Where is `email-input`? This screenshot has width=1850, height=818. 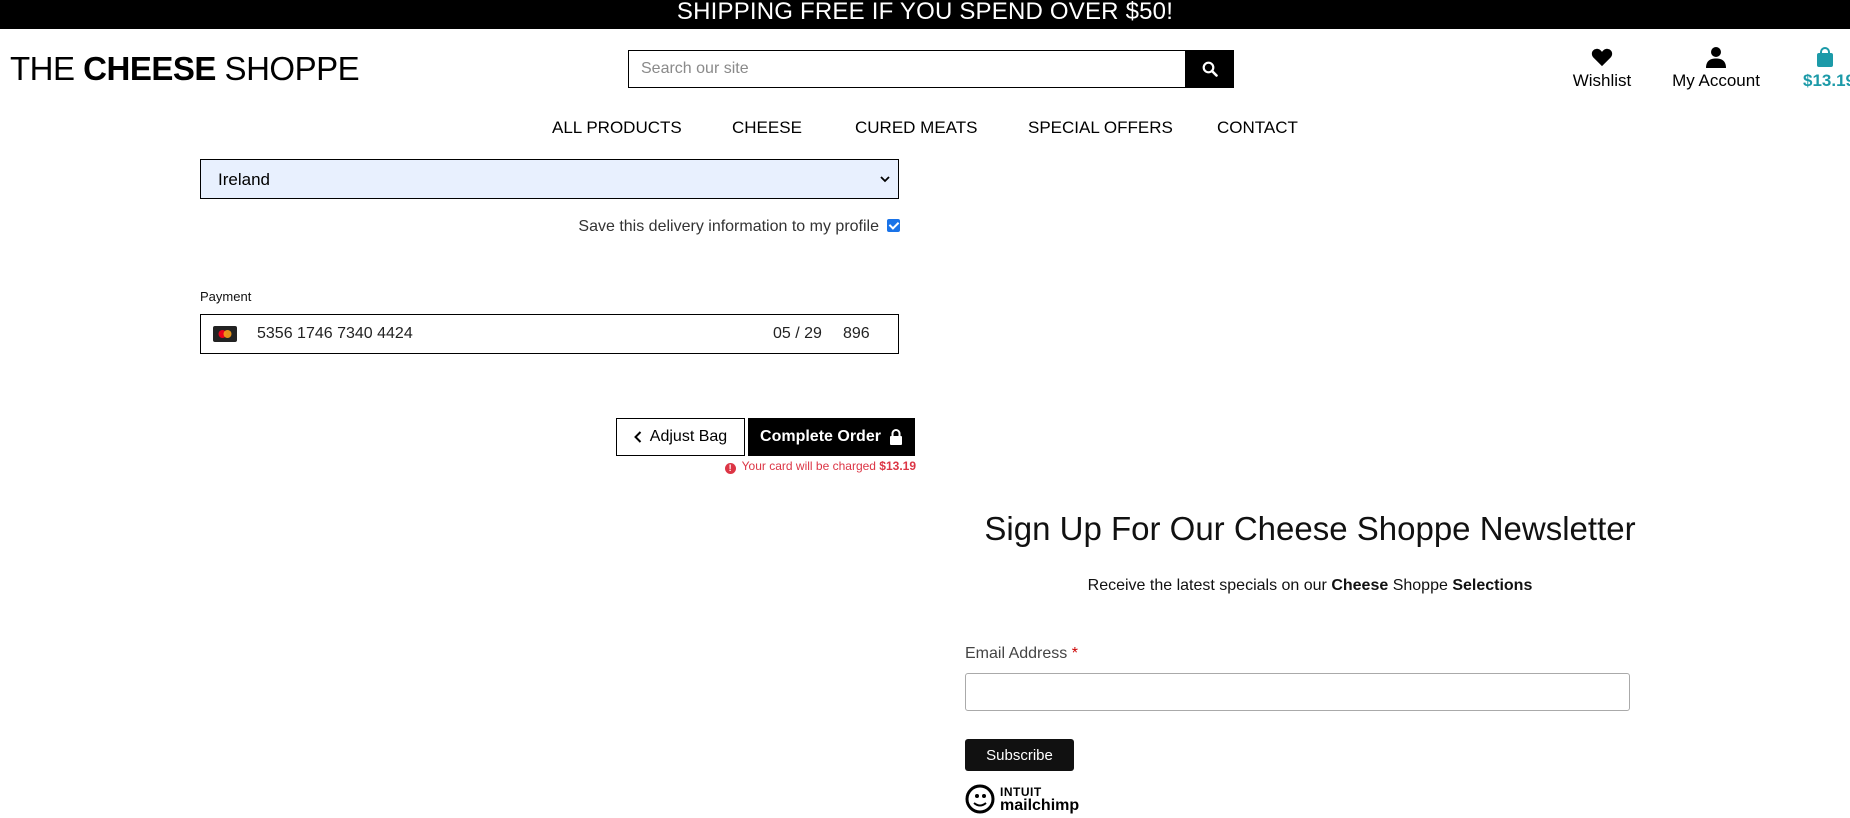 email-input is located at coordinates (1297, 692).